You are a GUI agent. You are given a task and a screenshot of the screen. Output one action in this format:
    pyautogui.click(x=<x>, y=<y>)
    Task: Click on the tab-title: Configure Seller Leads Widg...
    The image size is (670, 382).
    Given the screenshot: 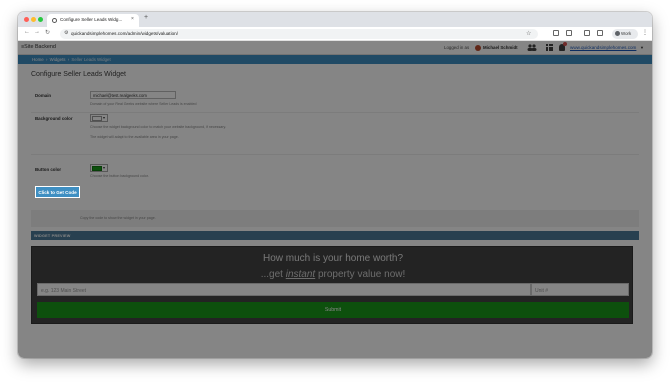 What is the action you would take?
    pyautogui.click(x=91, y=19)
    